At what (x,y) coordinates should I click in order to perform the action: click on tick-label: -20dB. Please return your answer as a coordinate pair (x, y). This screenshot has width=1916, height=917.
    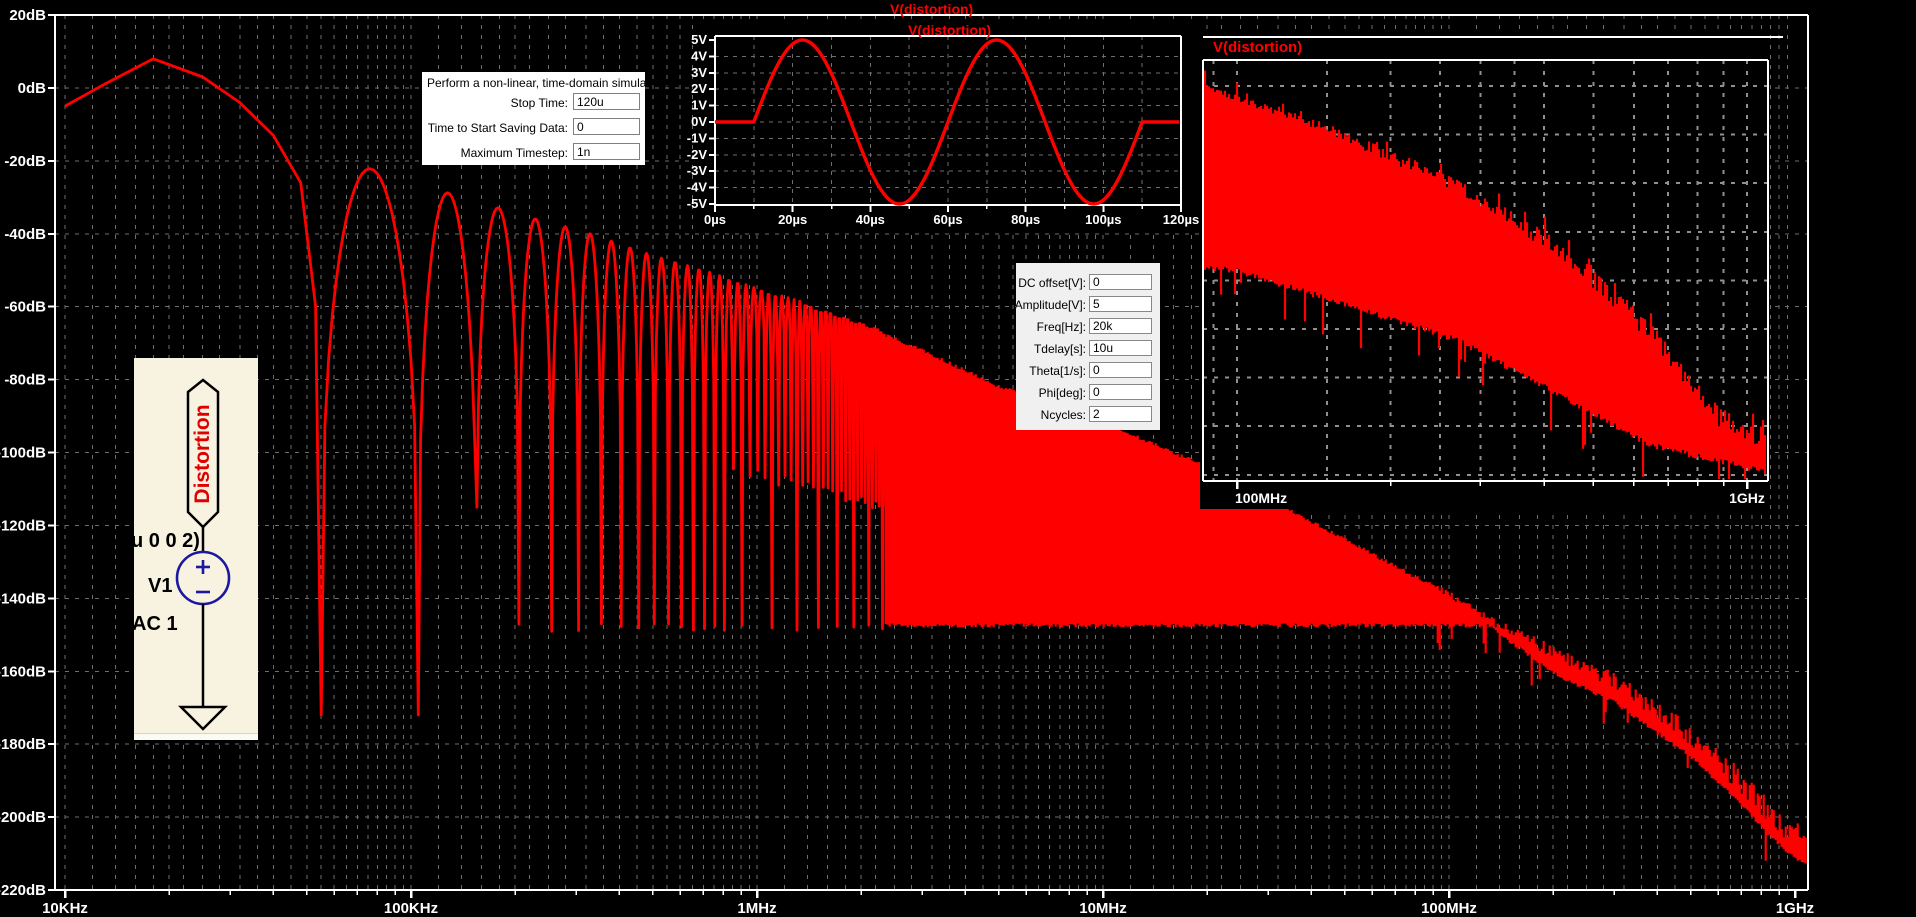
    Looking at the image, I should click on (25, 161).